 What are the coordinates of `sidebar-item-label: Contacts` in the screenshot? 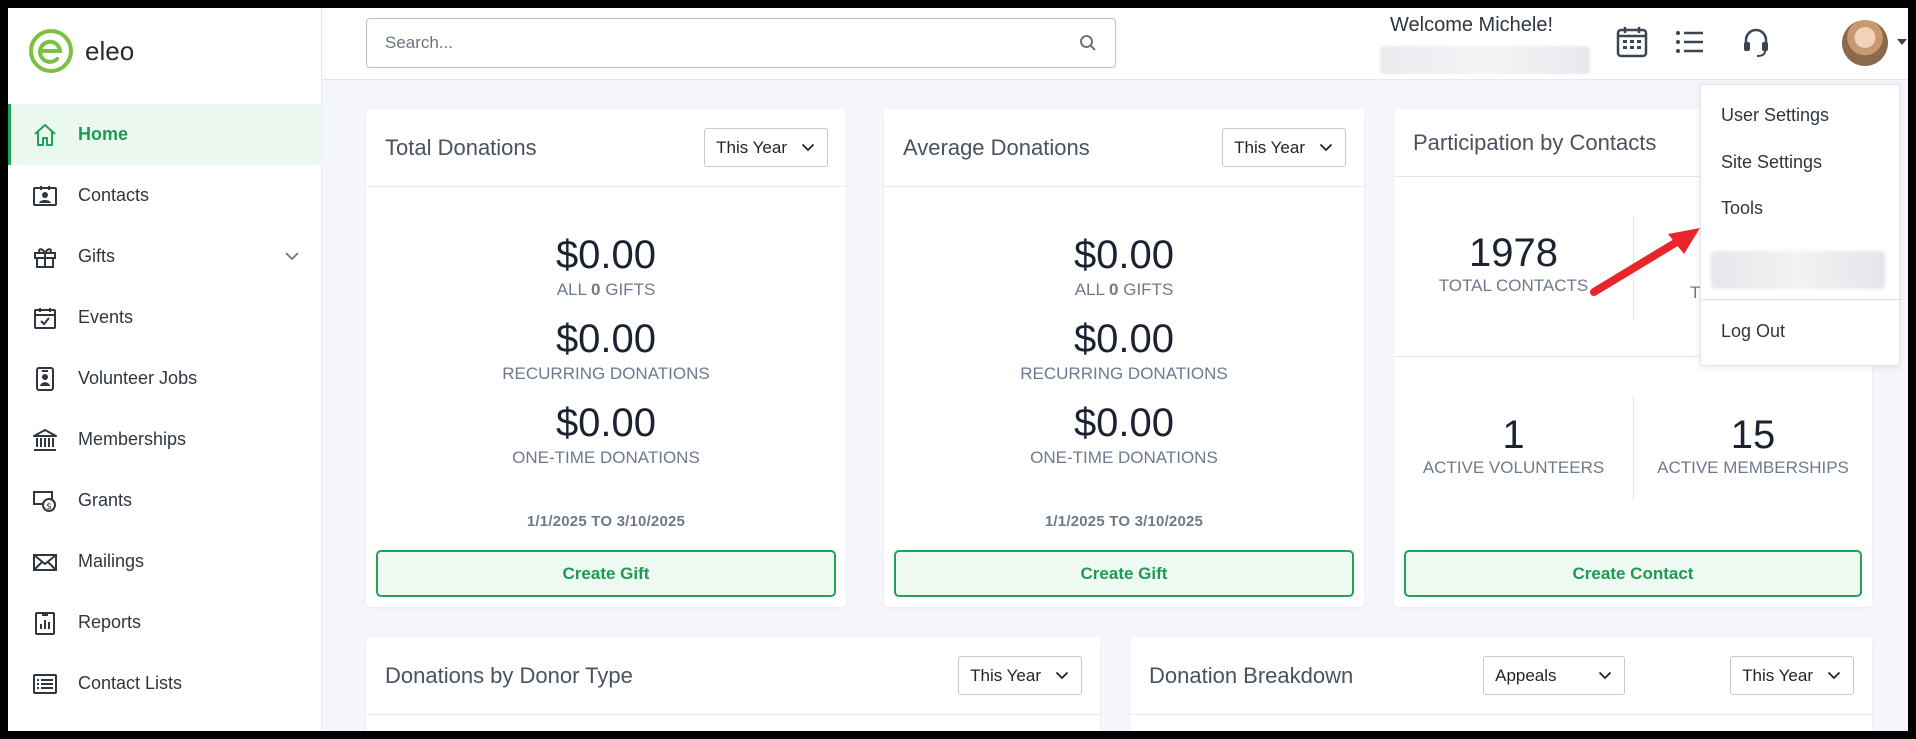 It's located at (114, 195).